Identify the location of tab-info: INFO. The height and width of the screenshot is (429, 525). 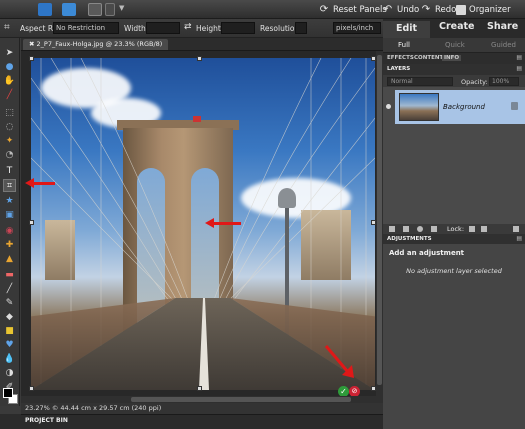
(452, 58).